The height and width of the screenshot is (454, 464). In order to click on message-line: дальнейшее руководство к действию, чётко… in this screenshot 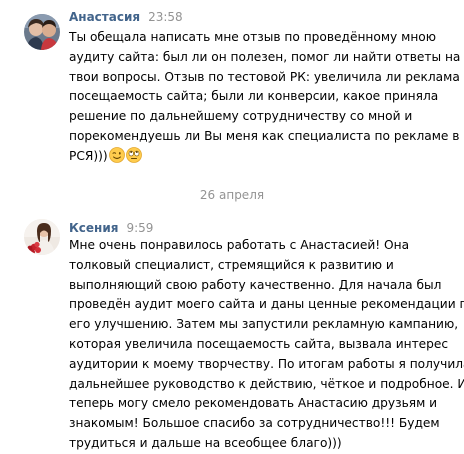, I will do `click(266, 383)`.